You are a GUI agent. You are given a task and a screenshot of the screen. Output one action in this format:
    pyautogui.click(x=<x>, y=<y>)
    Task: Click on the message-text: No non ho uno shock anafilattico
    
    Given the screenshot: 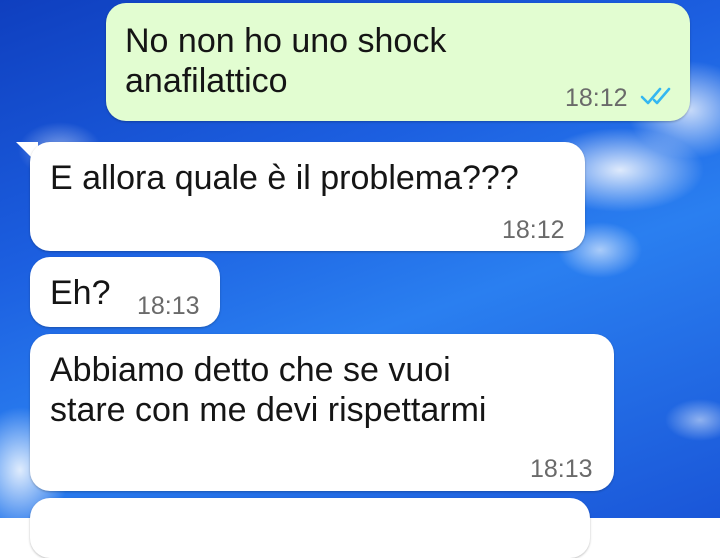 What is the action you would take?
    pyautogui.click(x=286, y=61)
    